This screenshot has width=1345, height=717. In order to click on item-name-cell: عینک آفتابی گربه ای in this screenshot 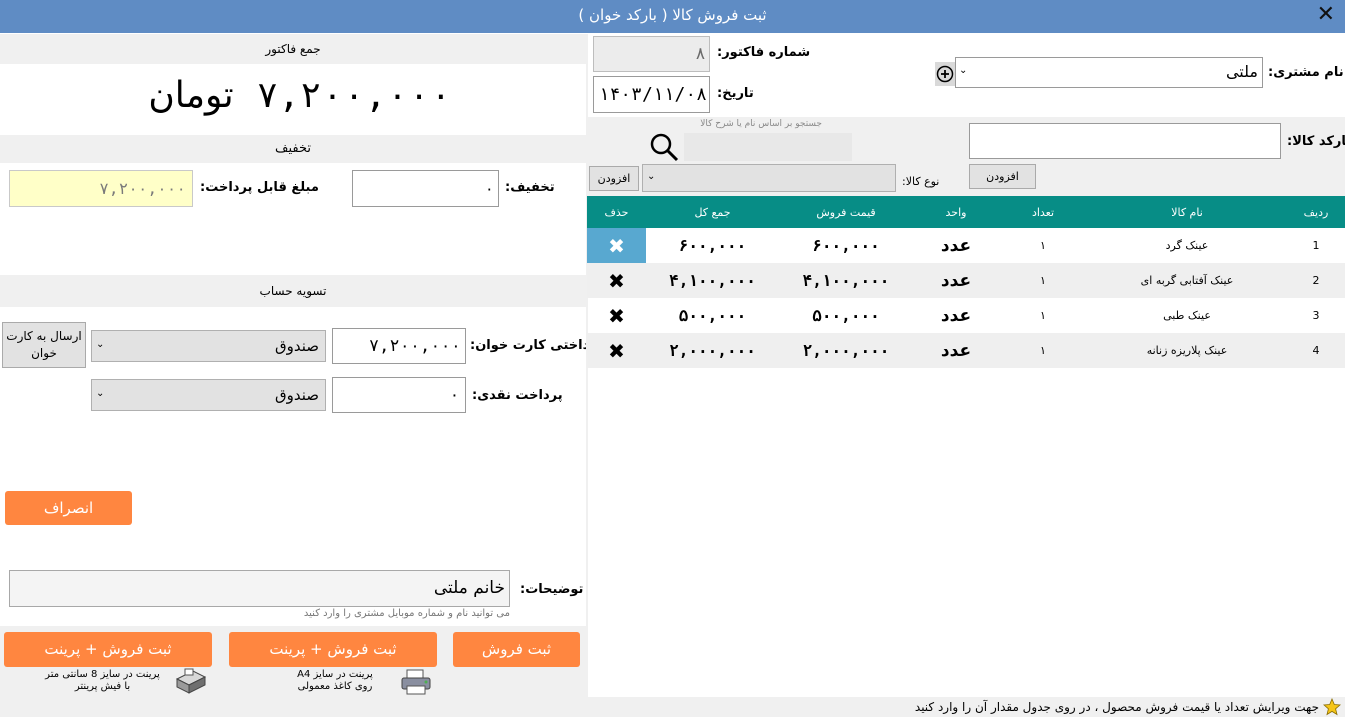, I will do `click(1187, 280)`.